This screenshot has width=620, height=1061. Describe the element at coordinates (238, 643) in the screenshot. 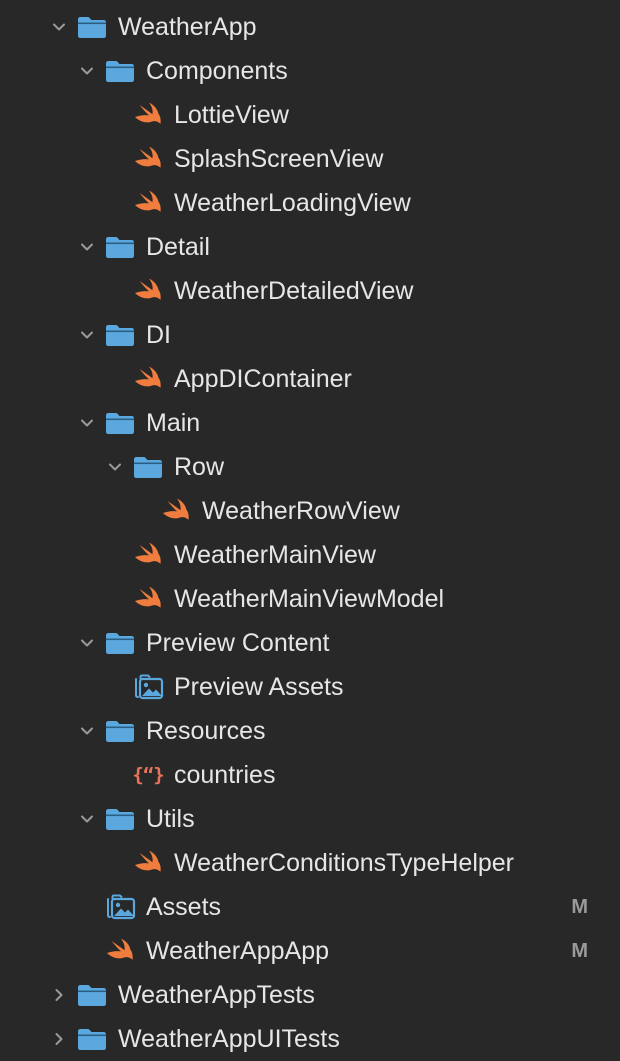

I see `tree-item-label: Preview Content` at that location.